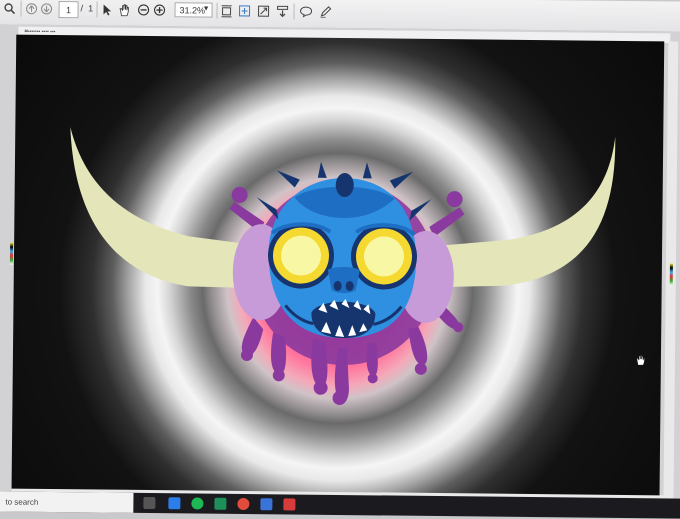 The image size is (680, 519). Describe the element at coordinates (143, 10) in the screenshot. I see `zoom-out-icon` at that location.